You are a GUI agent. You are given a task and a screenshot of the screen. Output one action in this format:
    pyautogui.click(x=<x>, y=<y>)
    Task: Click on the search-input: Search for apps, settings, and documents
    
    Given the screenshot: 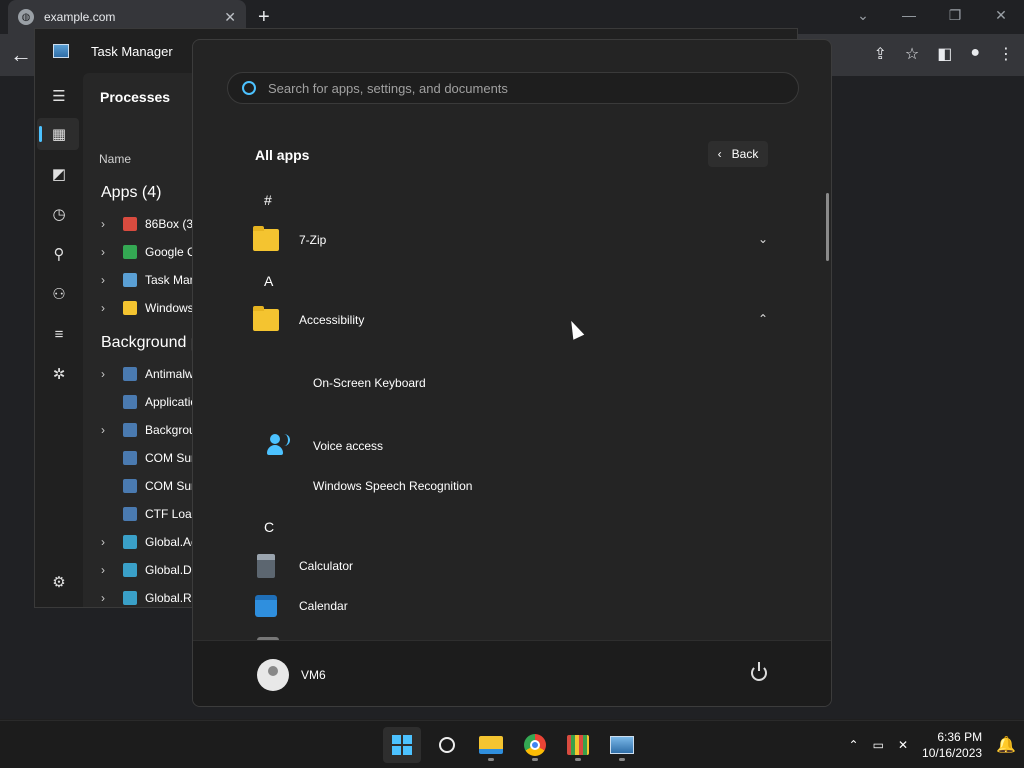 What is the action you would take?
    pyautogui.click(x=513, y=88)
    